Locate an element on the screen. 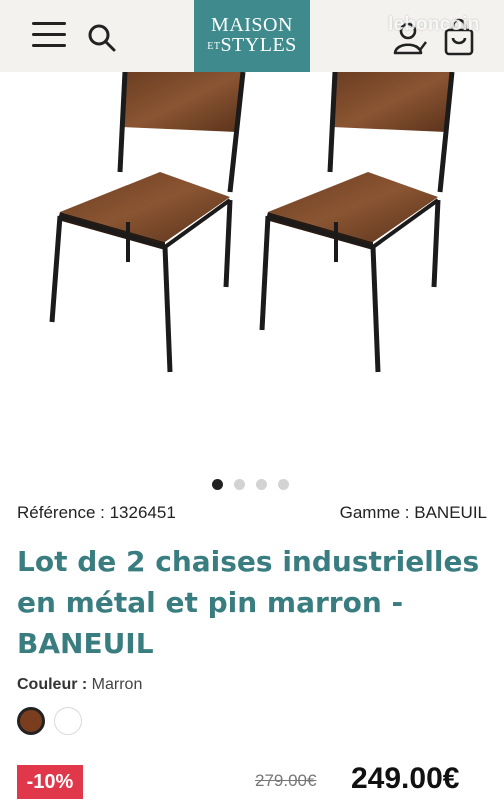  brand-logo: MAISON ETSTYLES is located at coordinates (252, 36).